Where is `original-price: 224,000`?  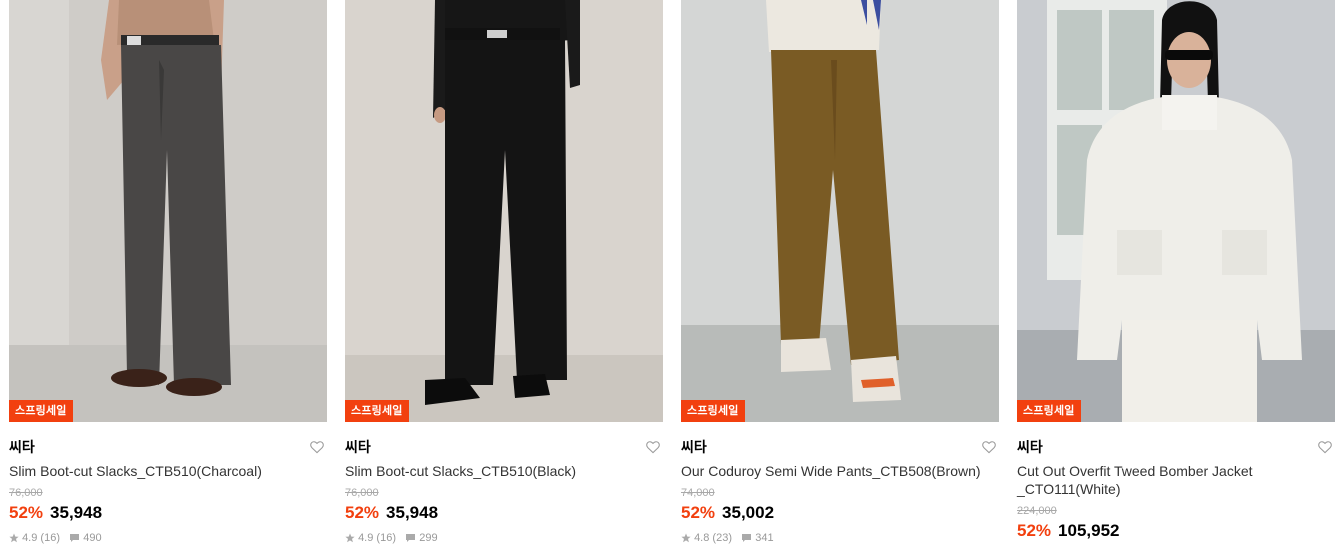 original-price: 224,000 is located at coordinates (1037, 511).